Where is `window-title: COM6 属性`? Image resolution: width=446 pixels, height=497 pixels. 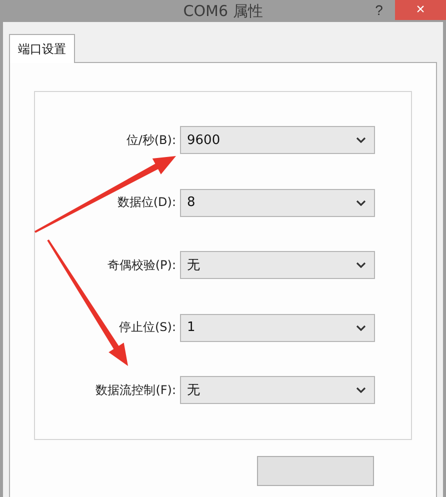
window-title: COM6 属性 is located at coordinates (223, 11).